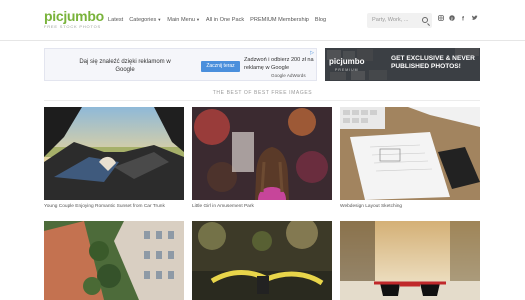  I want to click on nav-categories: Categories▼, so click(145, 20).